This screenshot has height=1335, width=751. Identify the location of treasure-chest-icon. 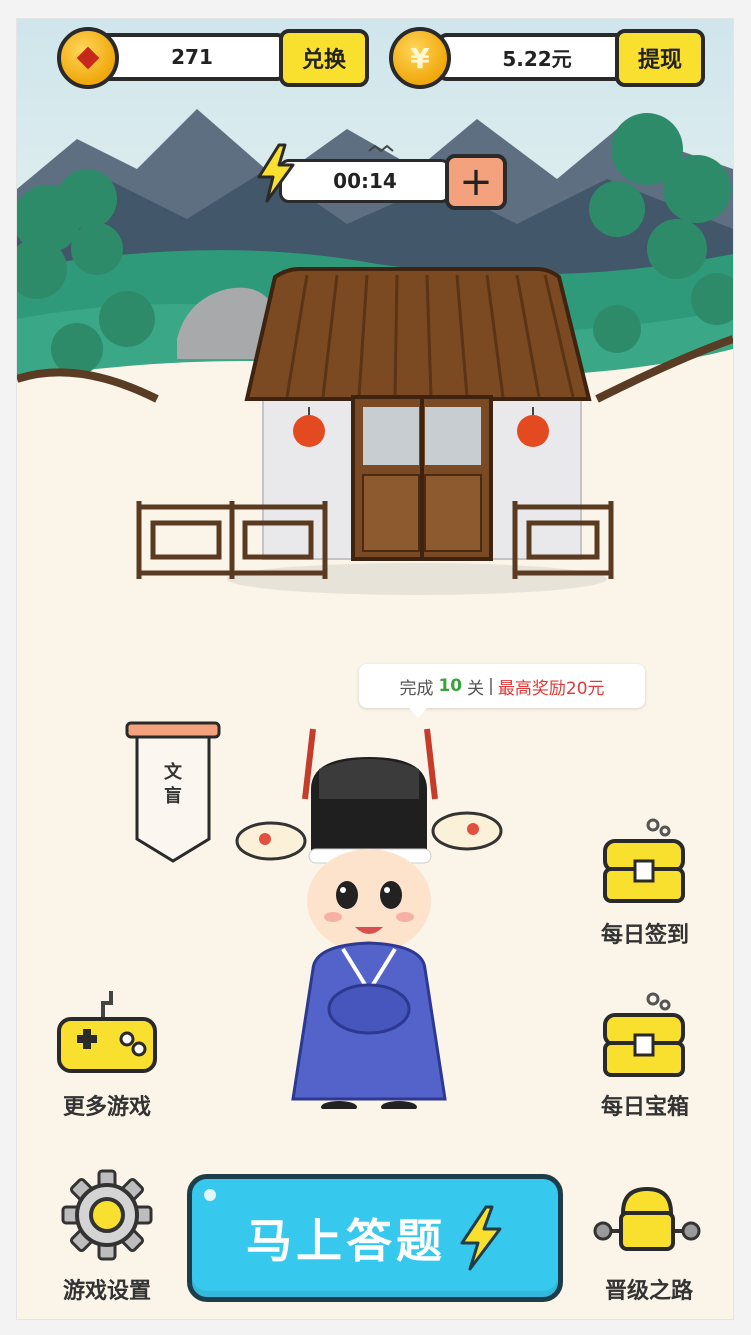
(644, 860).